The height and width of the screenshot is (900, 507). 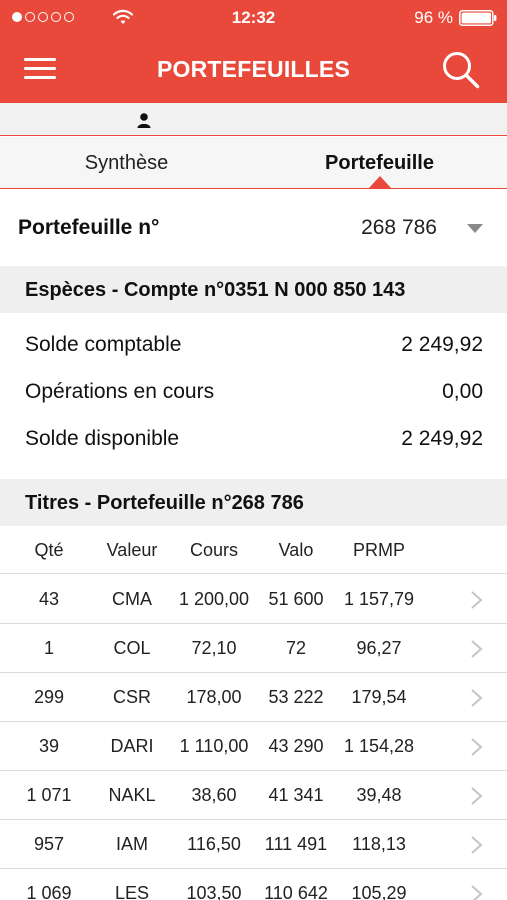 What do you see at coordinates (49, 844) in the screenshot?
I see `cell-qte: 957` at bounding box center [49, 844].